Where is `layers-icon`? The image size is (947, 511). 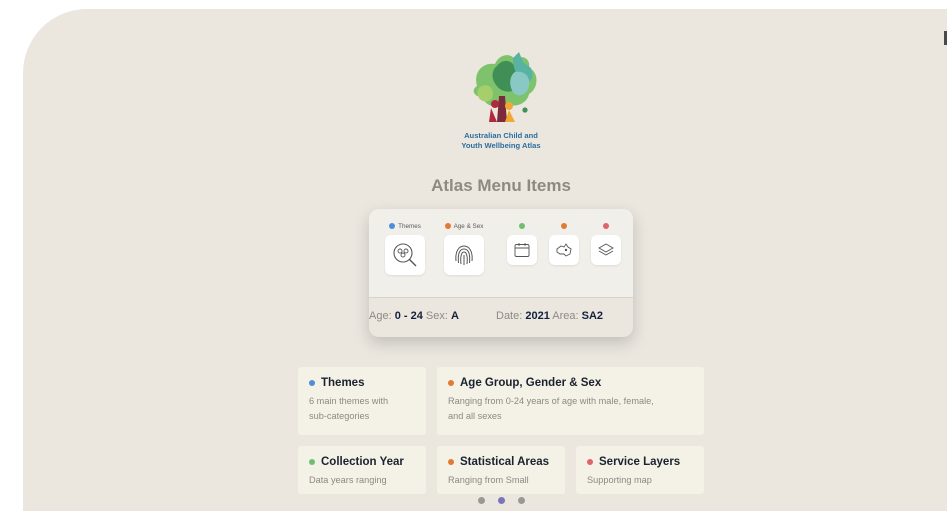 layers-icon is located at coordinates (606, 249).